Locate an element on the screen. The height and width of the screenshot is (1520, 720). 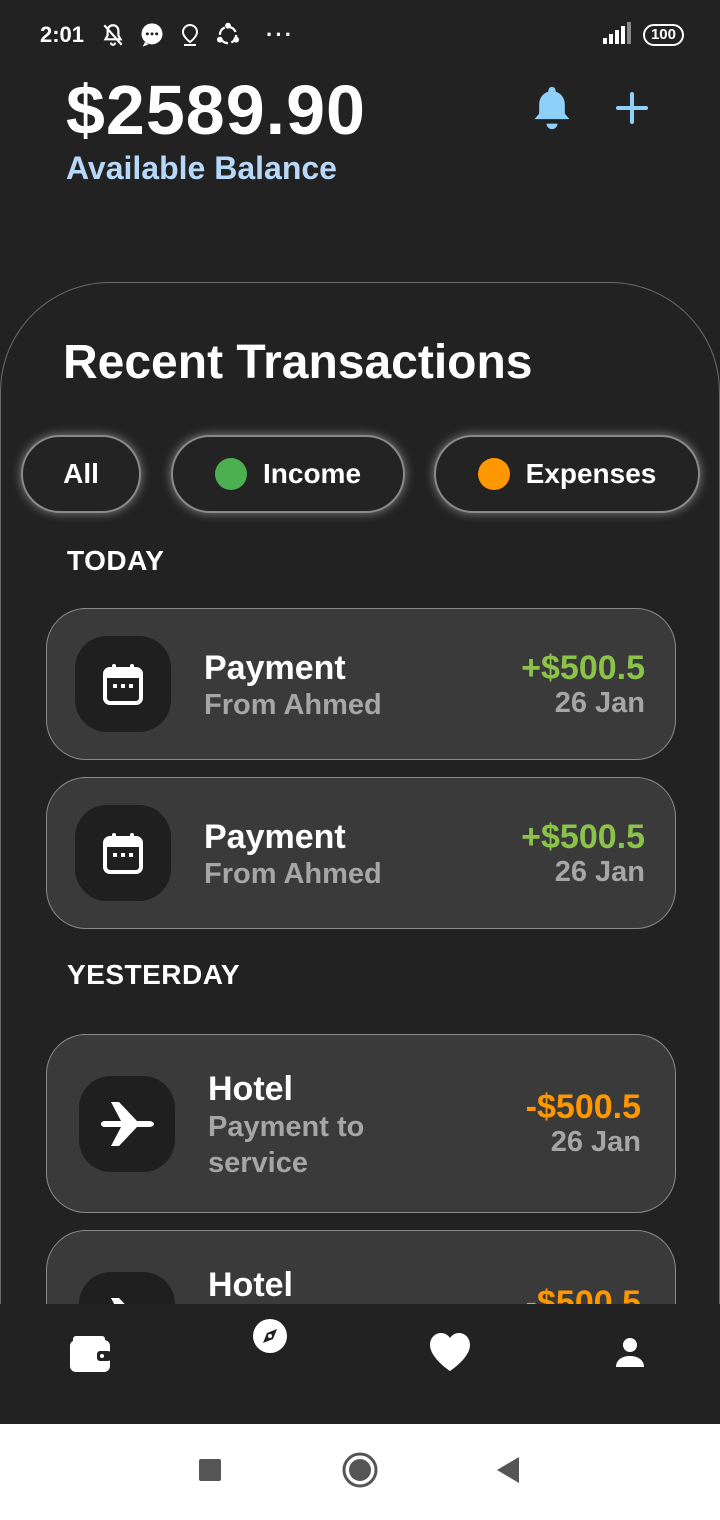
system-nav-bar is located at coordinates (360, 1472).